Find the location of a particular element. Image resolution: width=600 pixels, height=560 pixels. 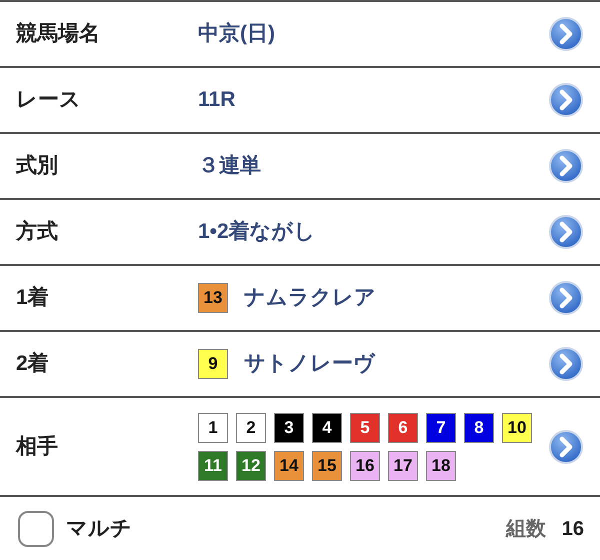

row-label: 方式 is located at coordinates (37, 232).